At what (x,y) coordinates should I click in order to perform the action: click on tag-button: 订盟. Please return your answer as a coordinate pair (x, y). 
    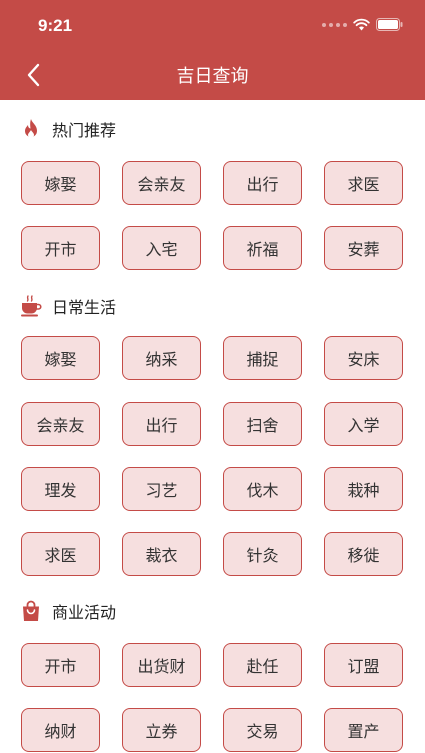
    Looking at the image, I should click on (363, 665).